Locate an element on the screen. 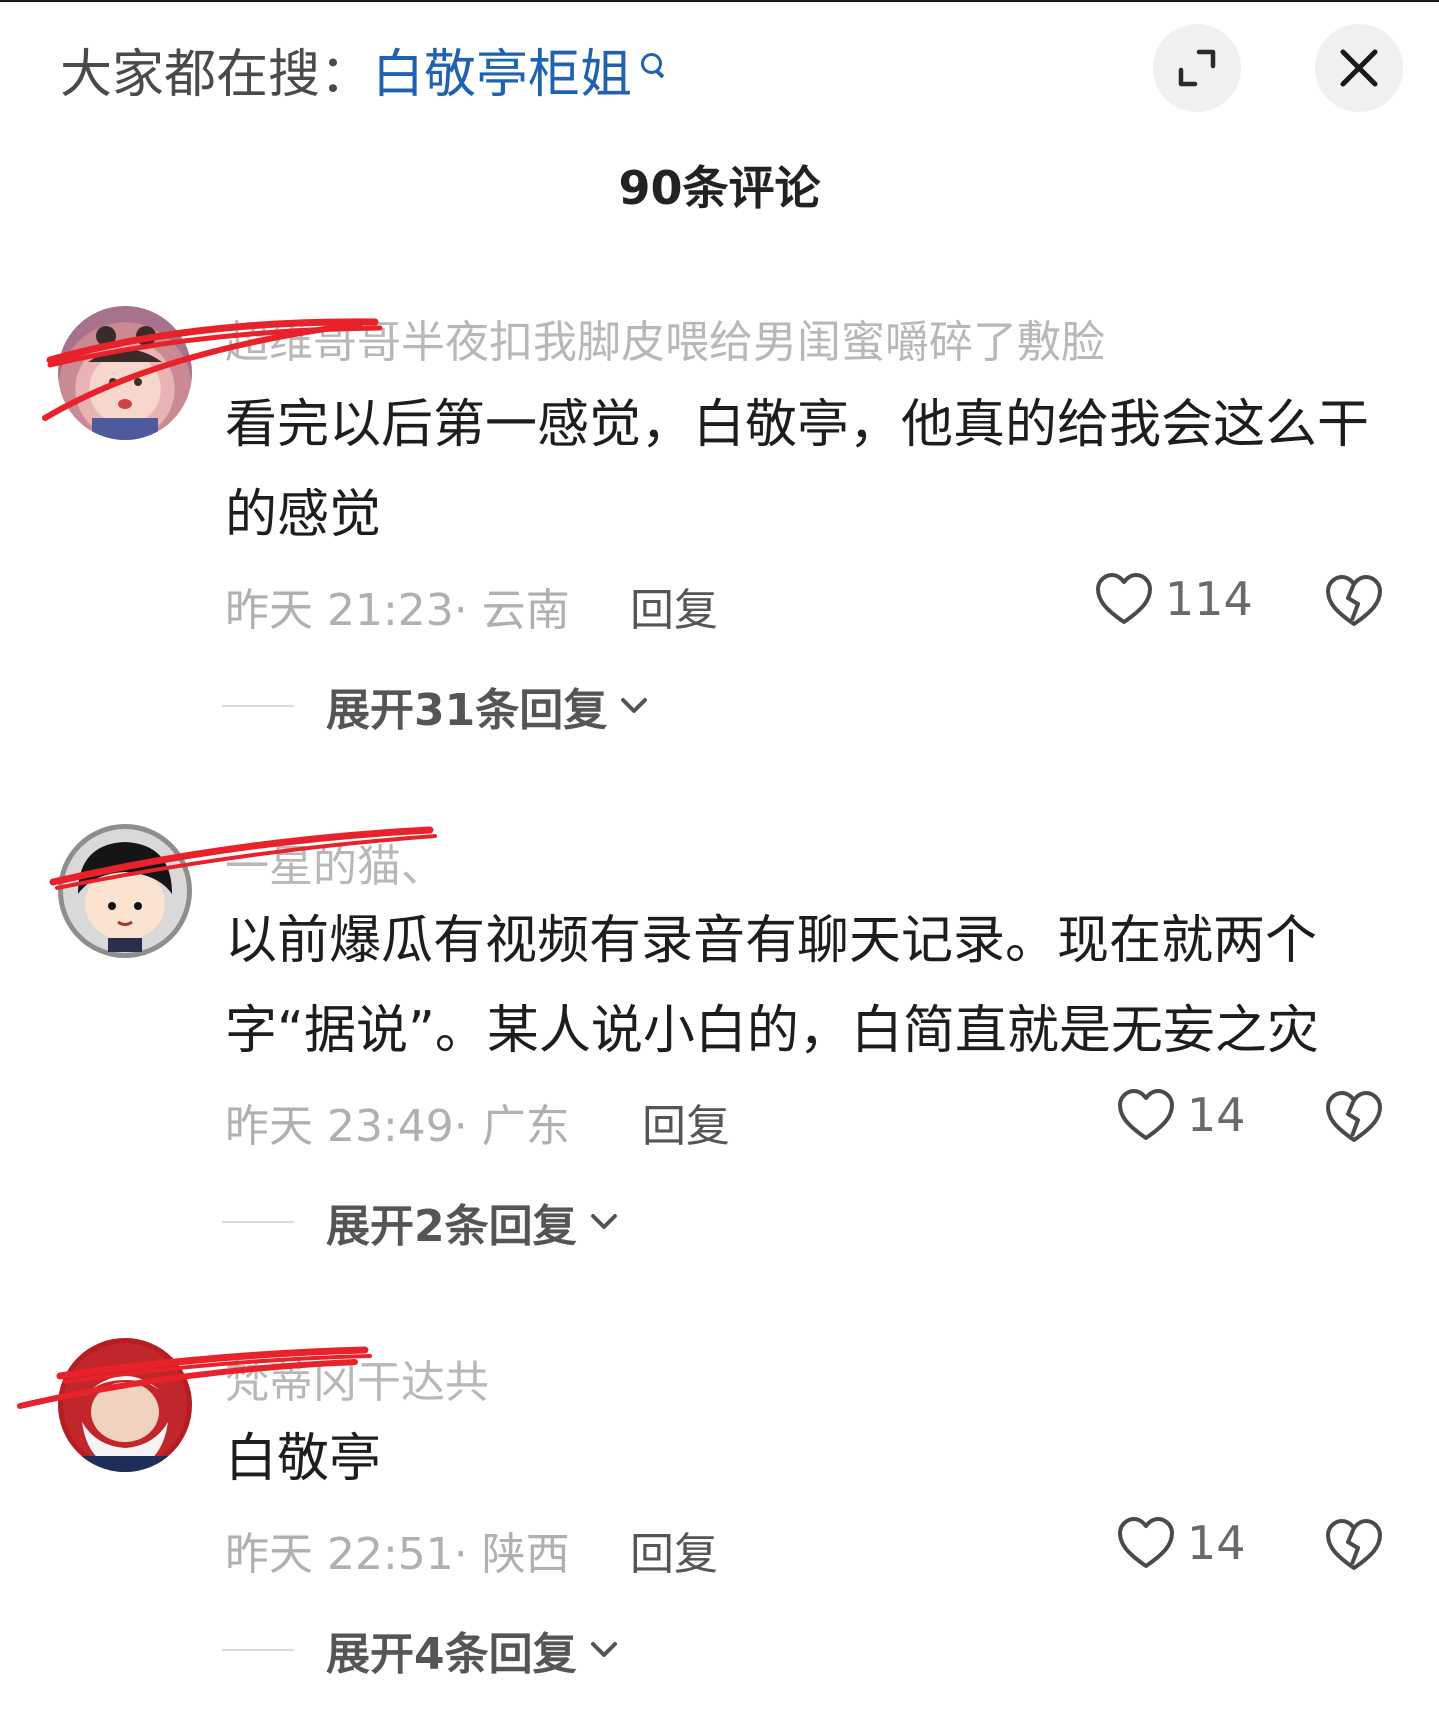  expand-replies-button: 展开4条回复 is located at coordinates (420, 1650).